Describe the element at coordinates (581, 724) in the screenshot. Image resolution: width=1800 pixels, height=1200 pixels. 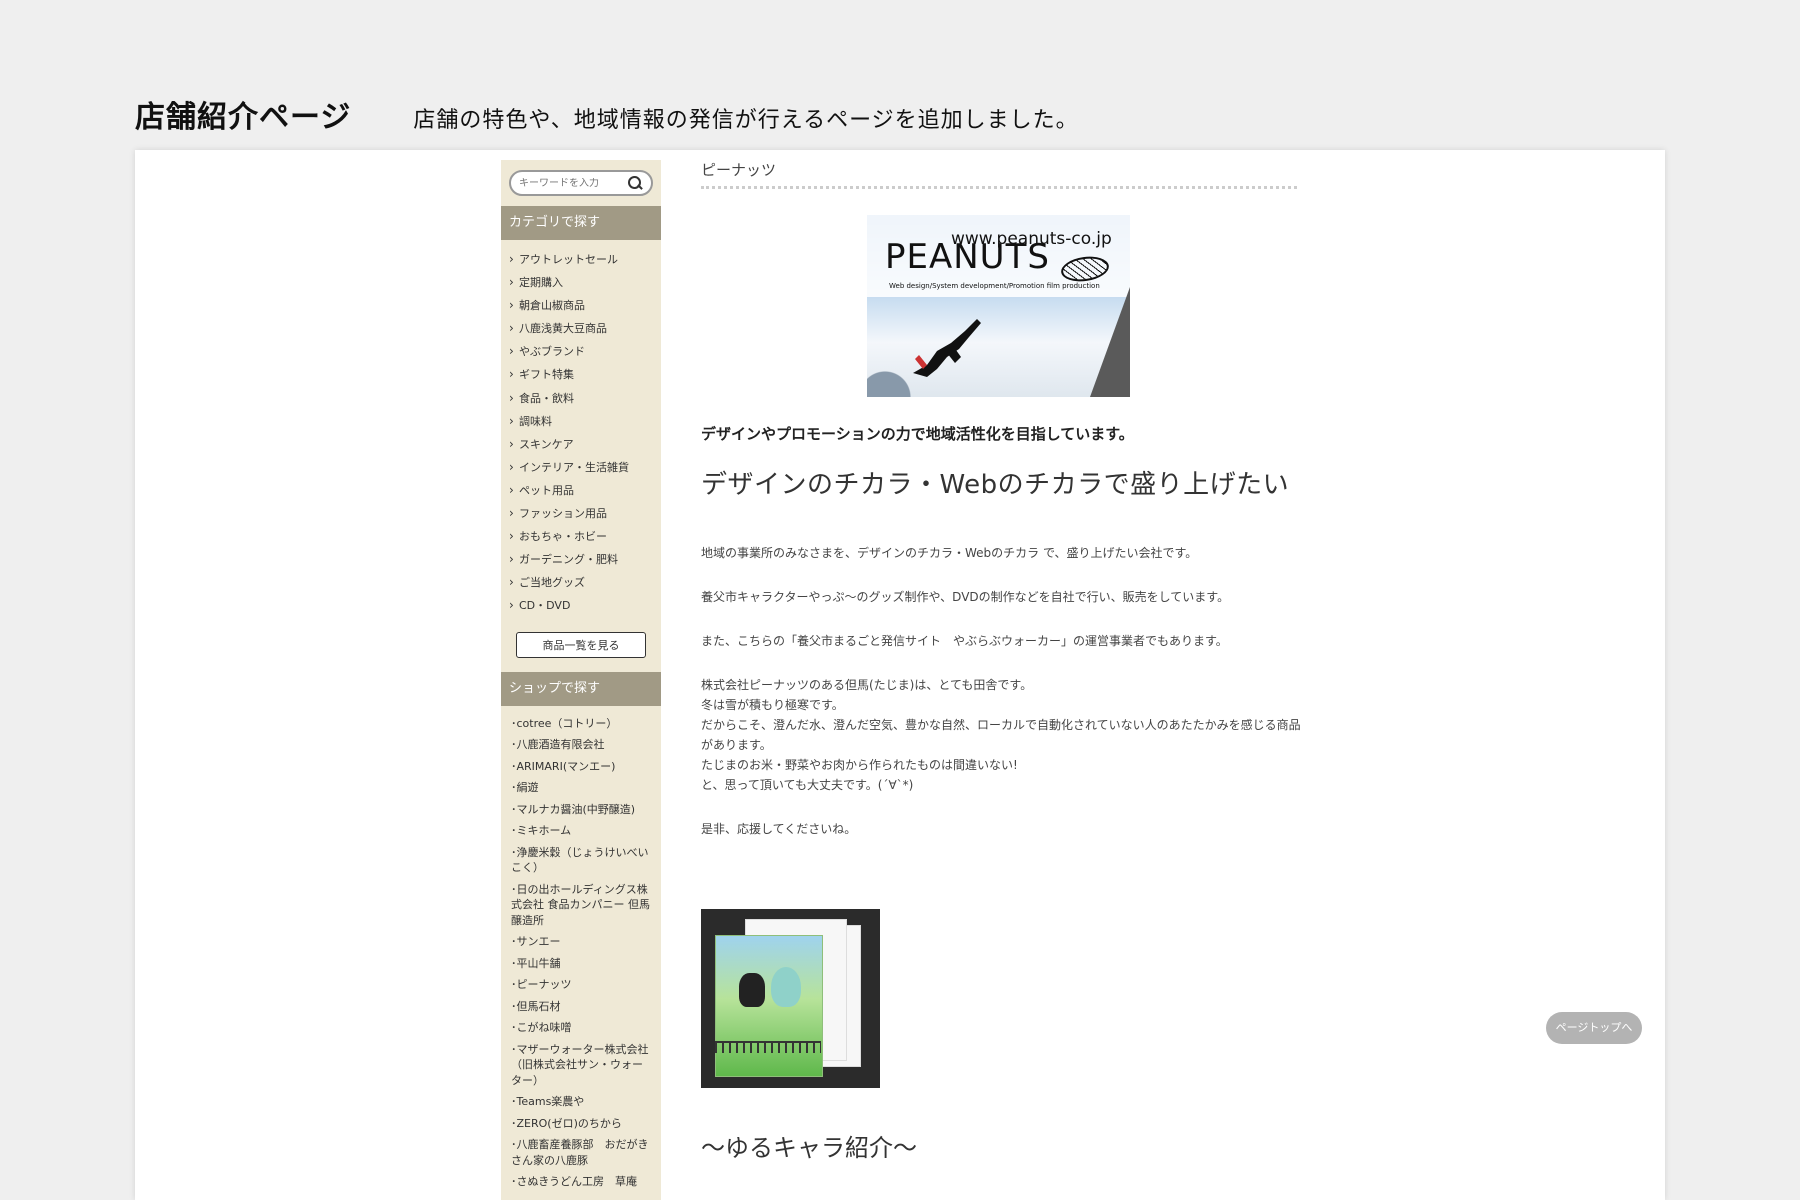
I see `shop-item: ･cotree（コトリー）` at that location.